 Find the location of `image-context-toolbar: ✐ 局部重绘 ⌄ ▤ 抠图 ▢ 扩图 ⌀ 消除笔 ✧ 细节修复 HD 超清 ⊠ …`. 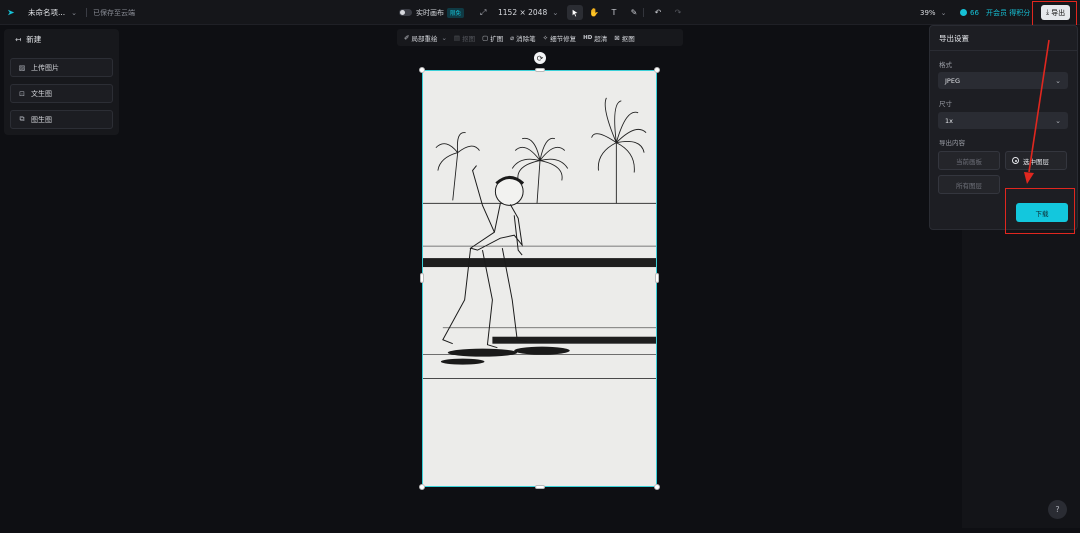

image-context-toolbar: ✐ 局部重绘 ⌄ ▤ 抠图 ▢ 扩图 ⌀ 消除笔 ✧ 细节修复 HD 超清 ⊠ … is located at coordinates (540, 37).